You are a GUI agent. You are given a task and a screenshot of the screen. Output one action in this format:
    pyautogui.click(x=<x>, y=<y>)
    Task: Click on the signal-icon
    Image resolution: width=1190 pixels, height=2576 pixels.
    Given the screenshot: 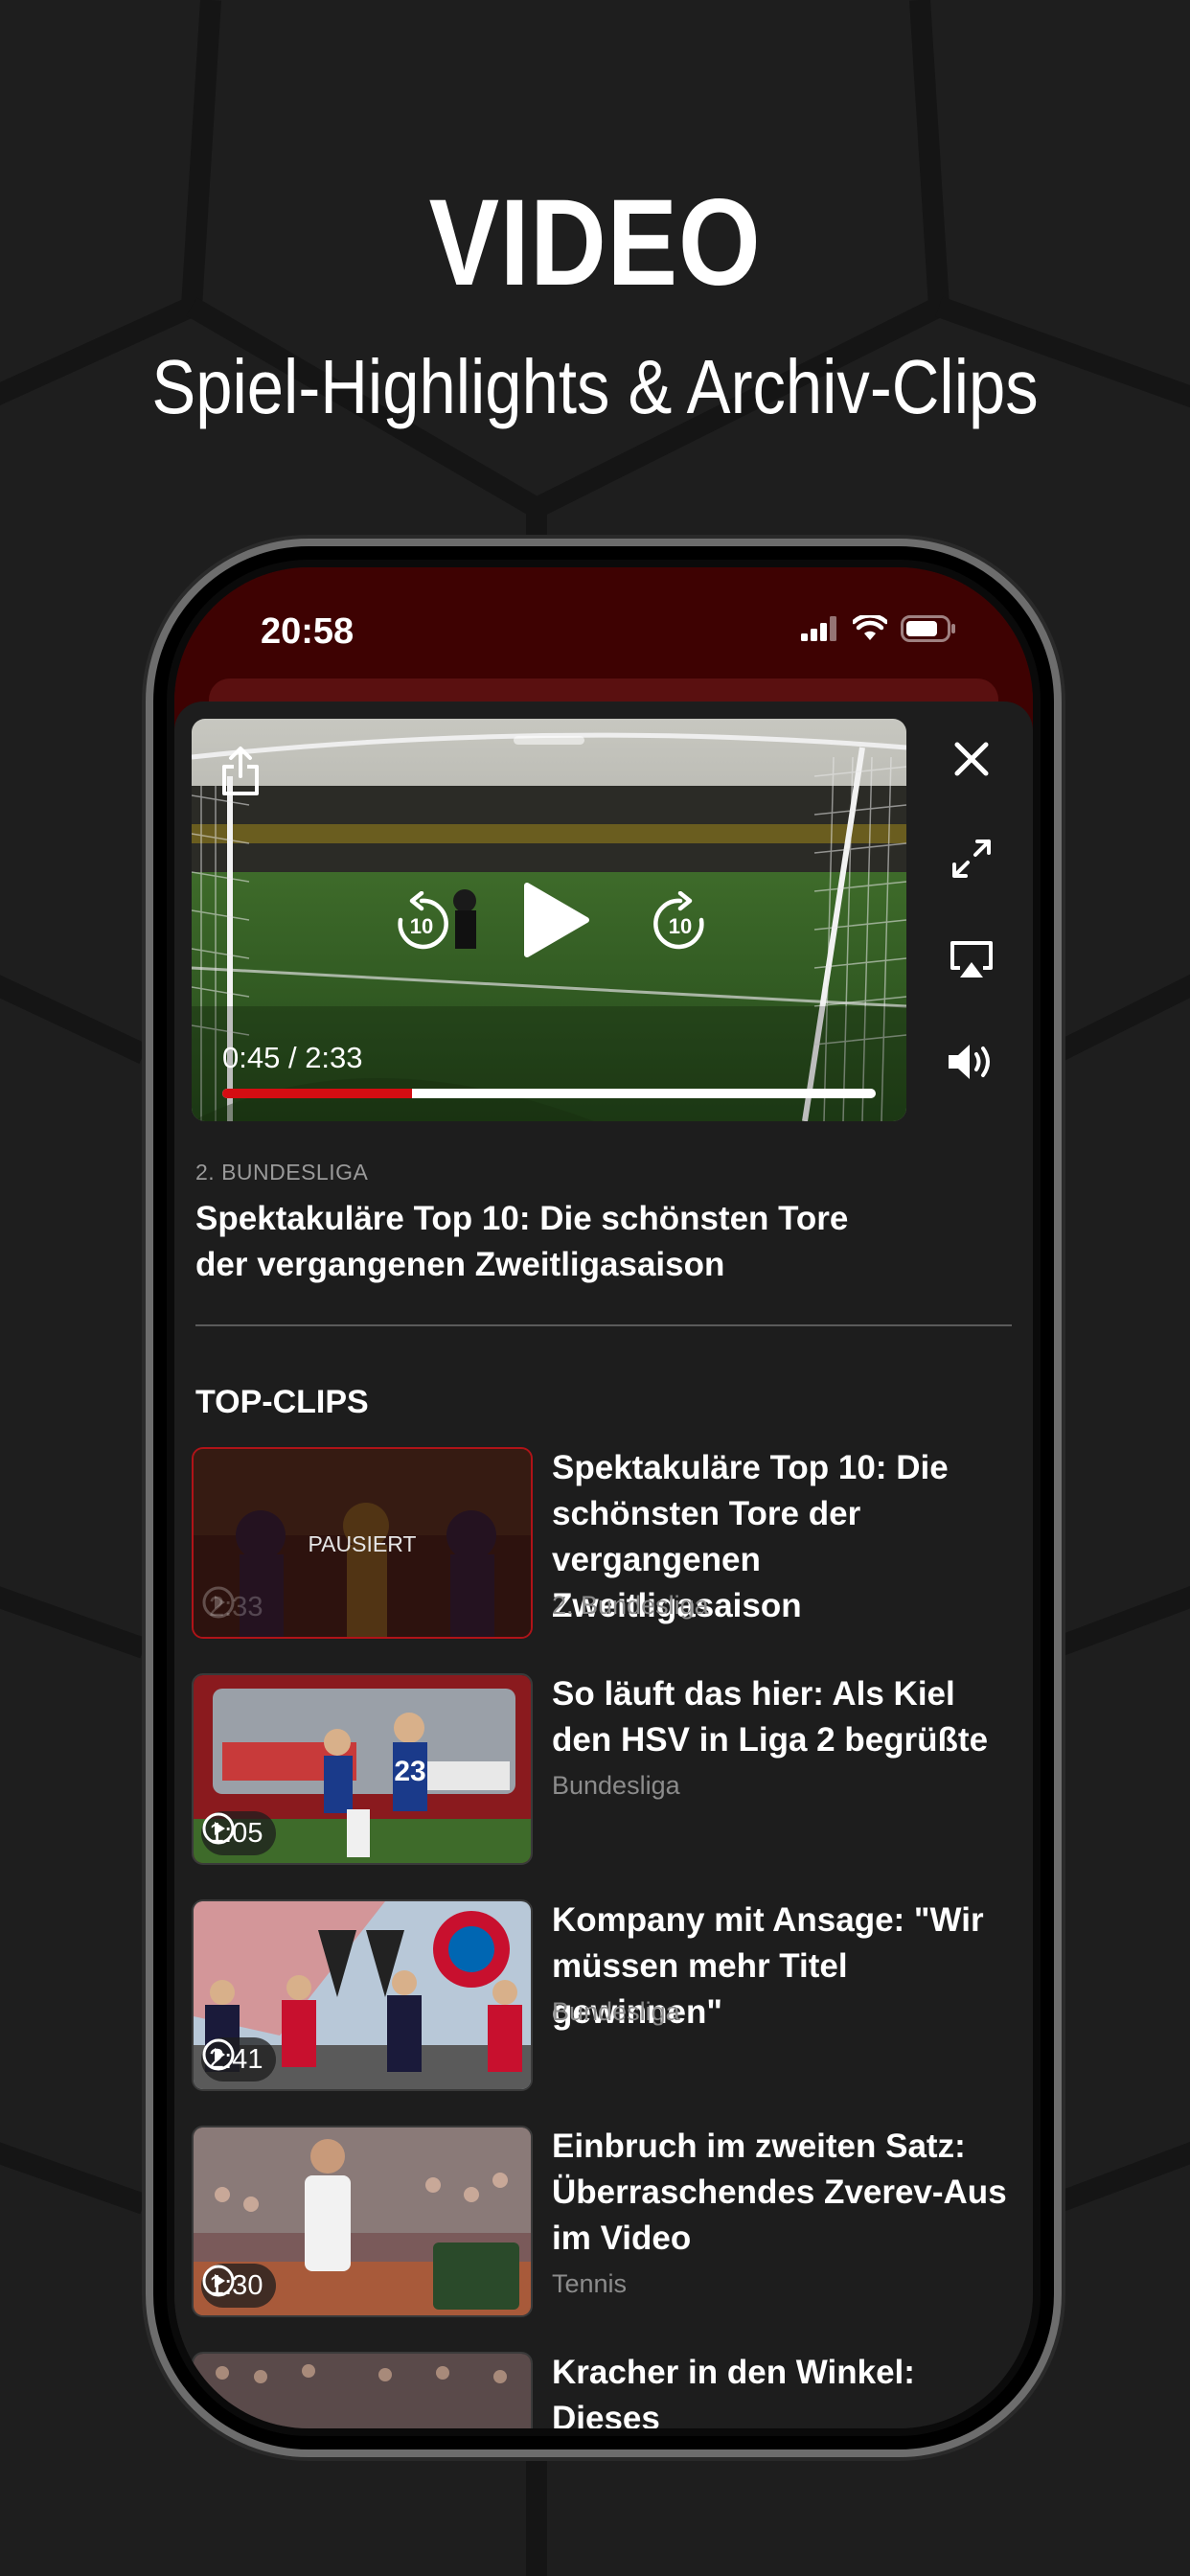 What is the action you would take?
    pyautogui.click(x=819, y=628)
    